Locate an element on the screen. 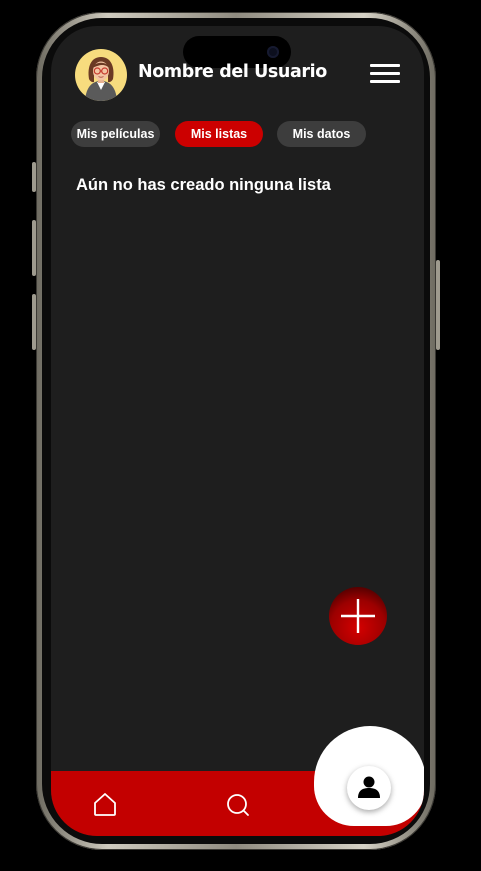 The height and width of the screenshot is (871, 481). search-icon is located at coordinates (238, 805).